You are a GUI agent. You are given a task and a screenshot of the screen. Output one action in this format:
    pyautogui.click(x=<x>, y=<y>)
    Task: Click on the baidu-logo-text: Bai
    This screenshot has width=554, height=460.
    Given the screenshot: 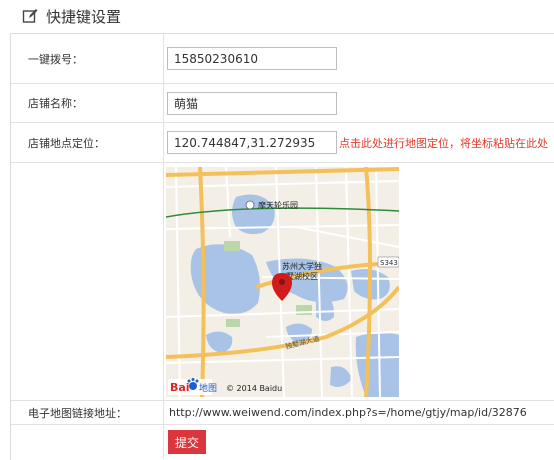 What is the action you would take?
    pyautogui.click(x=180, y=387)
    